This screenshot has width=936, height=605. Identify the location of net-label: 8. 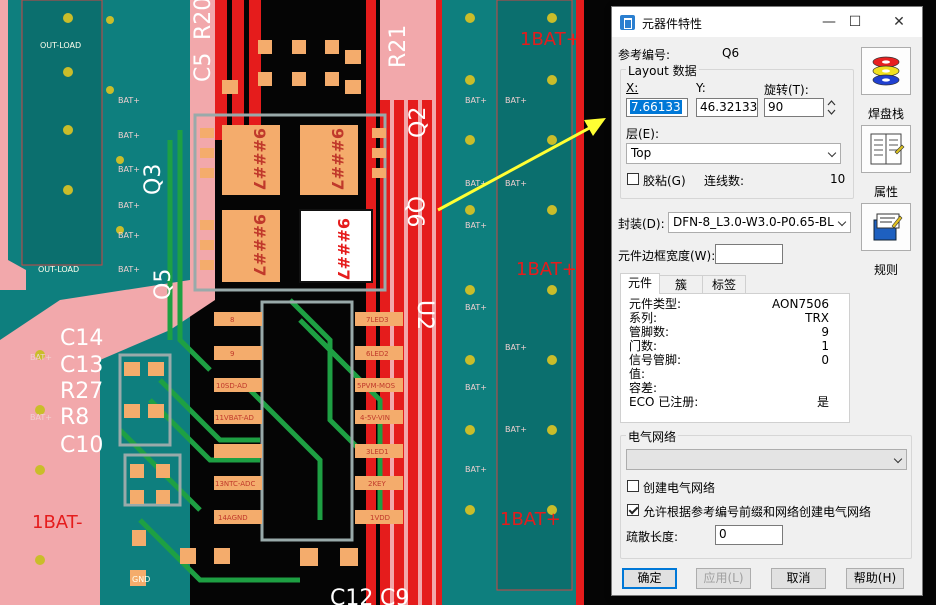
(232, 320).